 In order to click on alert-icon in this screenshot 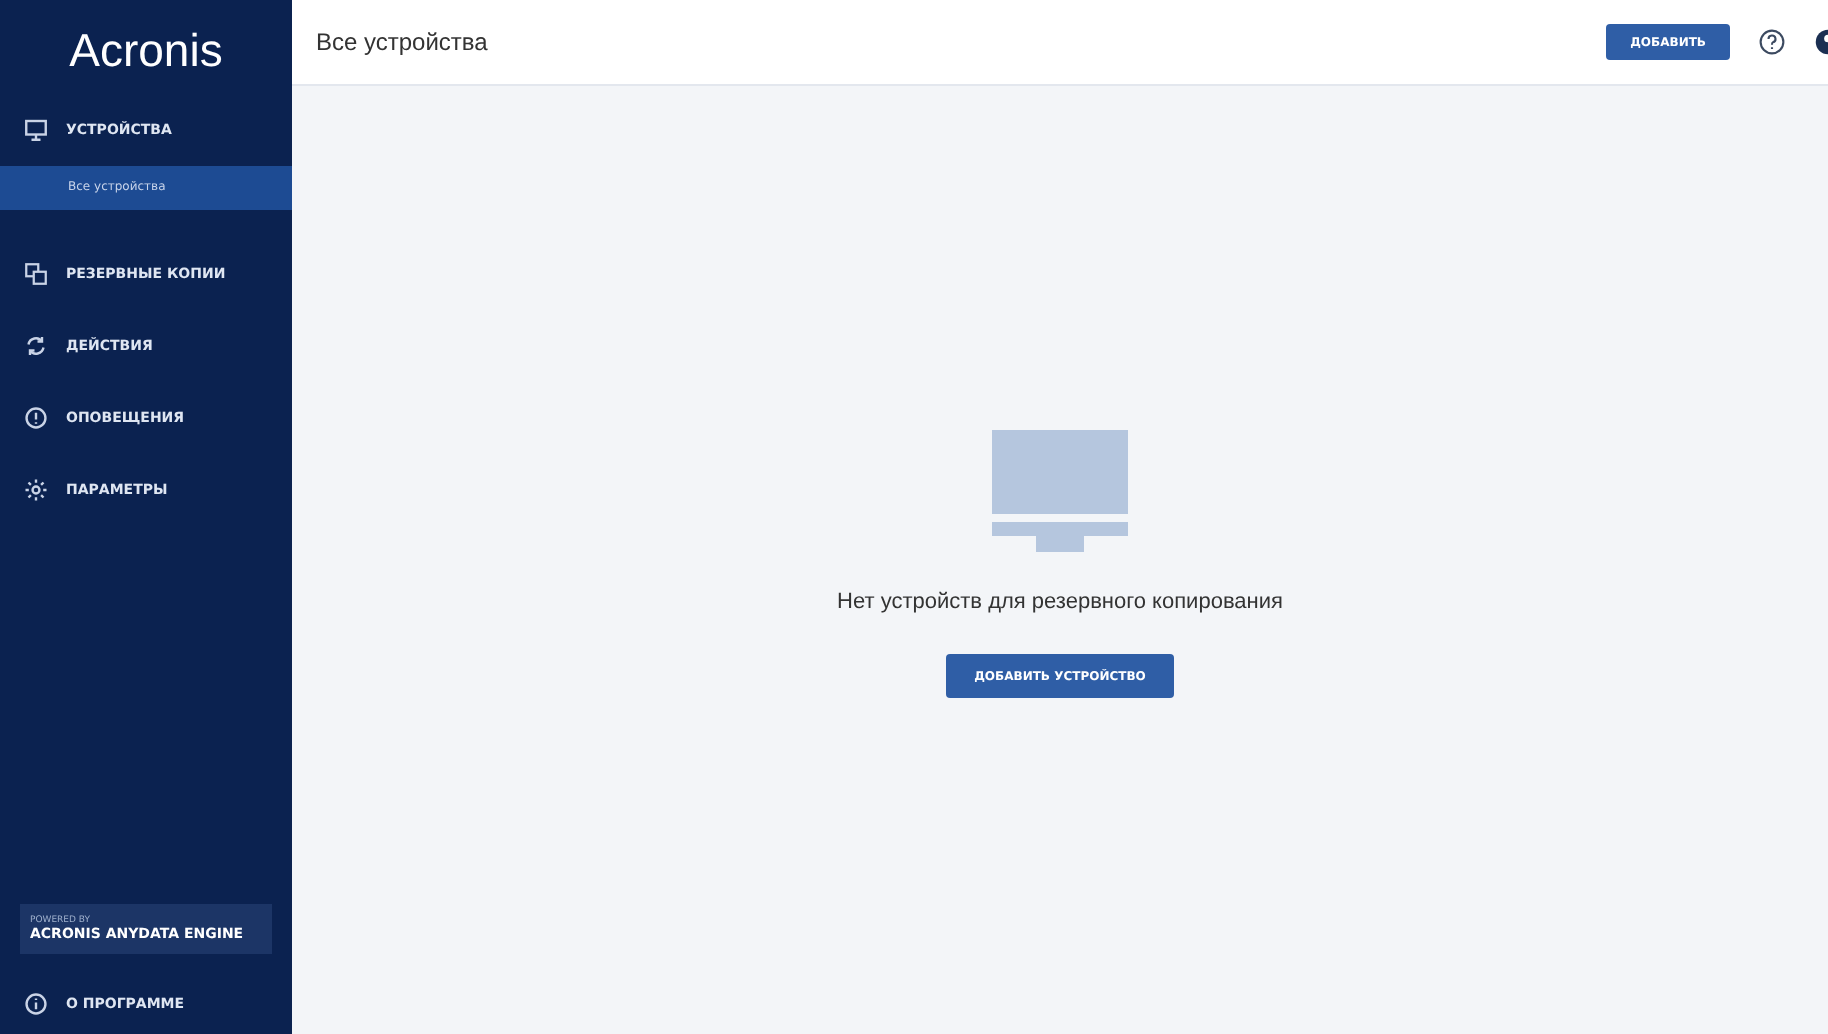, I will do `click(36, 418)`.